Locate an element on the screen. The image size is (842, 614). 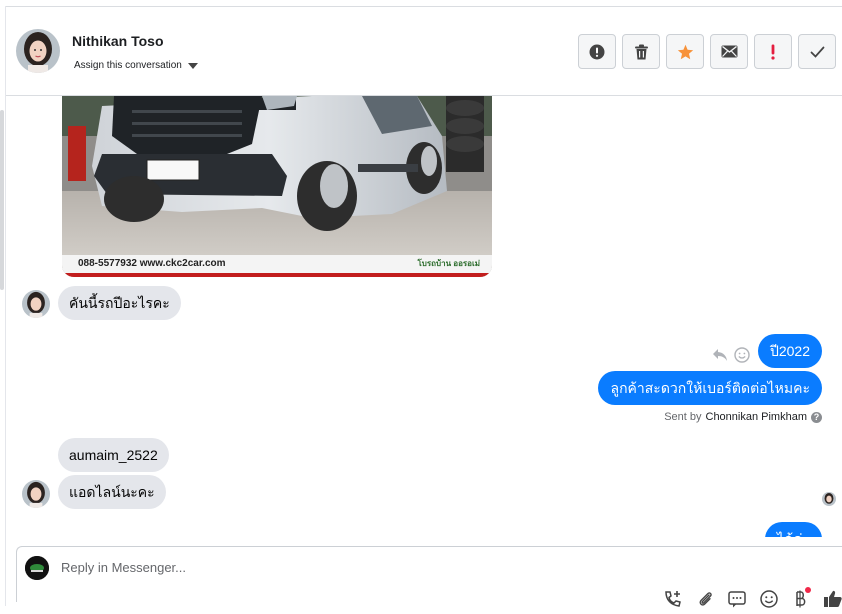
message-tools is located at coordinates (731, 355).